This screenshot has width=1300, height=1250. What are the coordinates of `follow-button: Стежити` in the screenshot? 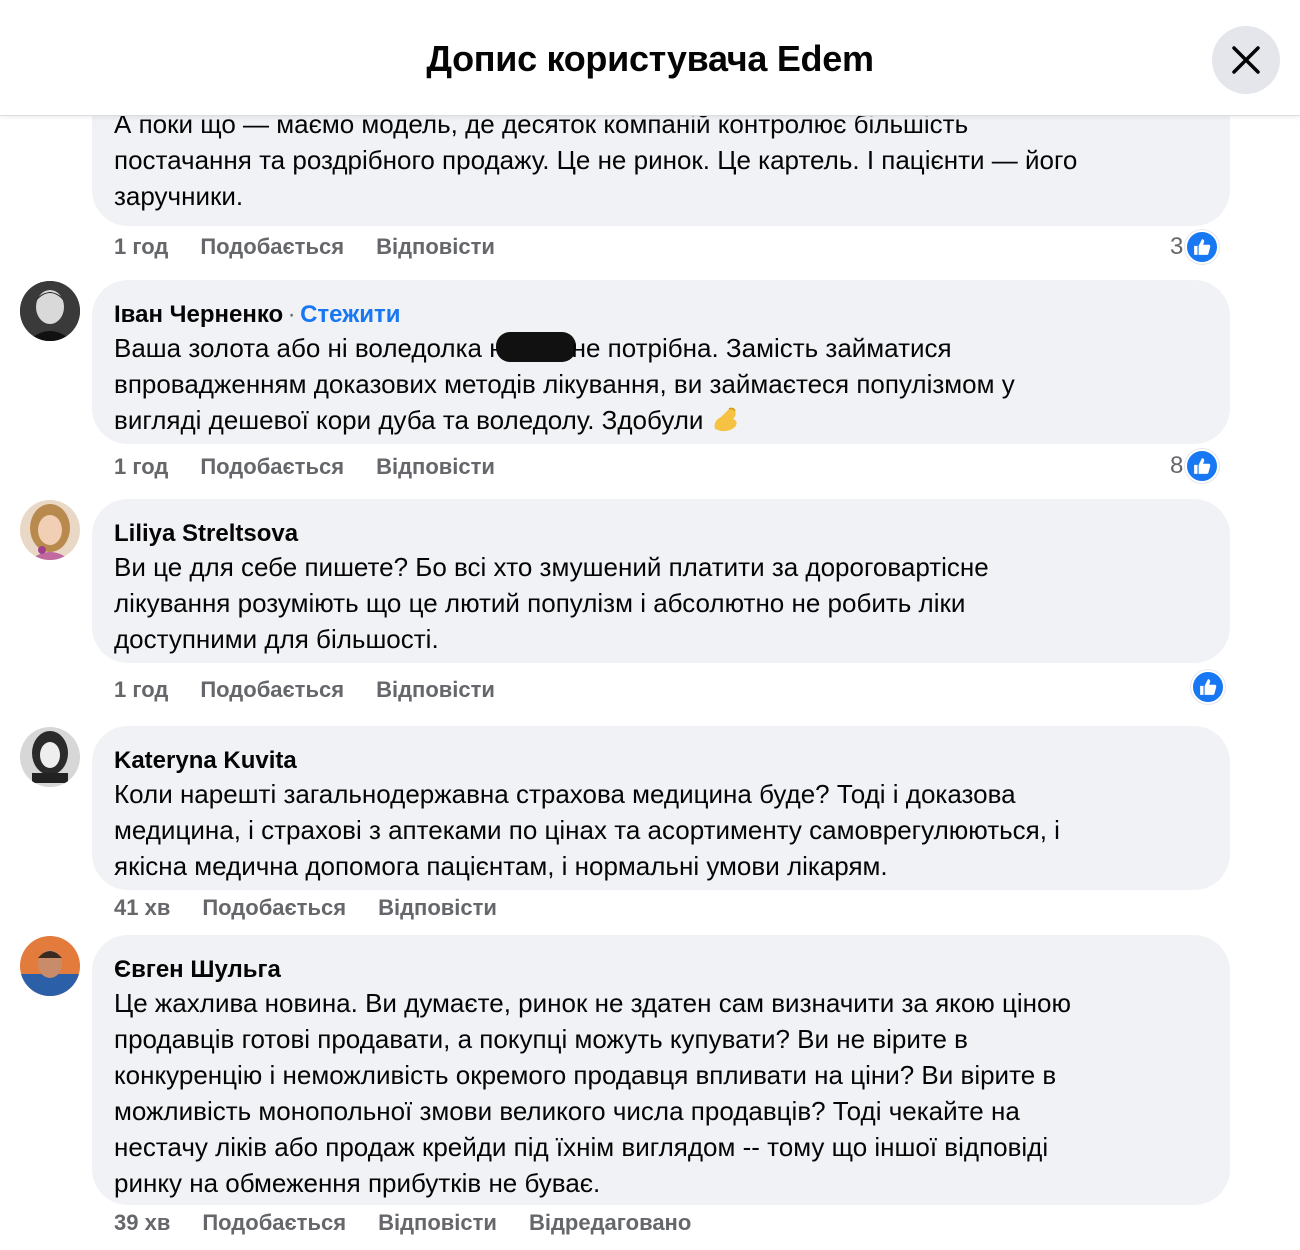 It's located at (350, 314).